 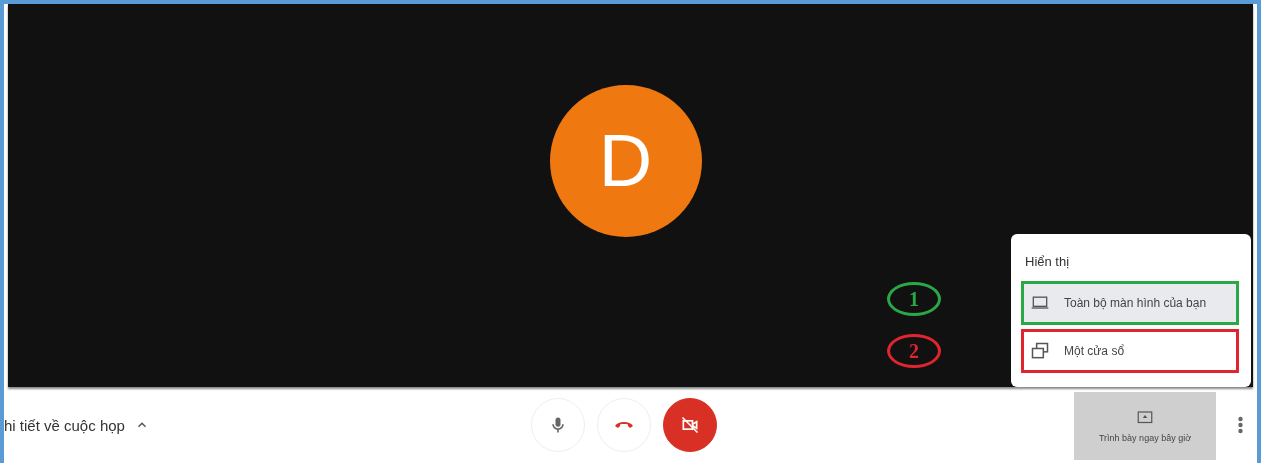 I want to click on camera-off-icon, so click(x=689, y=425).